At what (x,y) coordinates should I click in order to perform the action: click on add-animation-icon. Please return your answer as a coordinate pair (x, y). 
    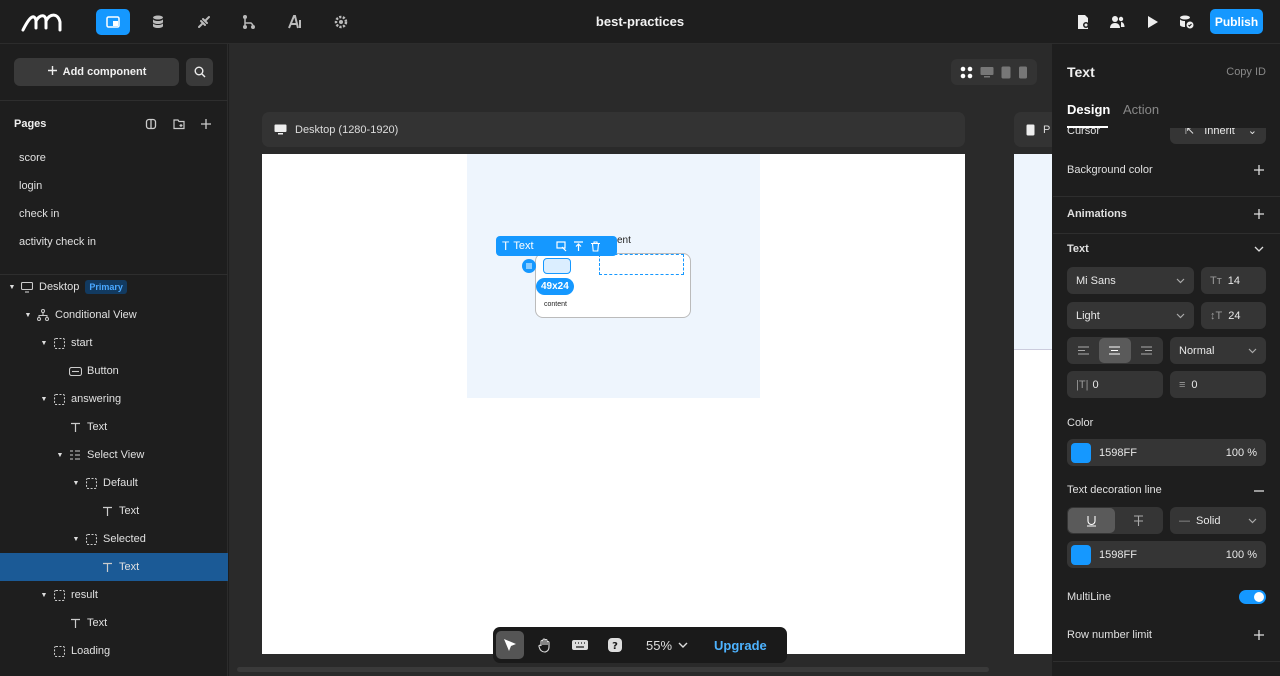
    Looking at the image, I should click on (1259, 214).